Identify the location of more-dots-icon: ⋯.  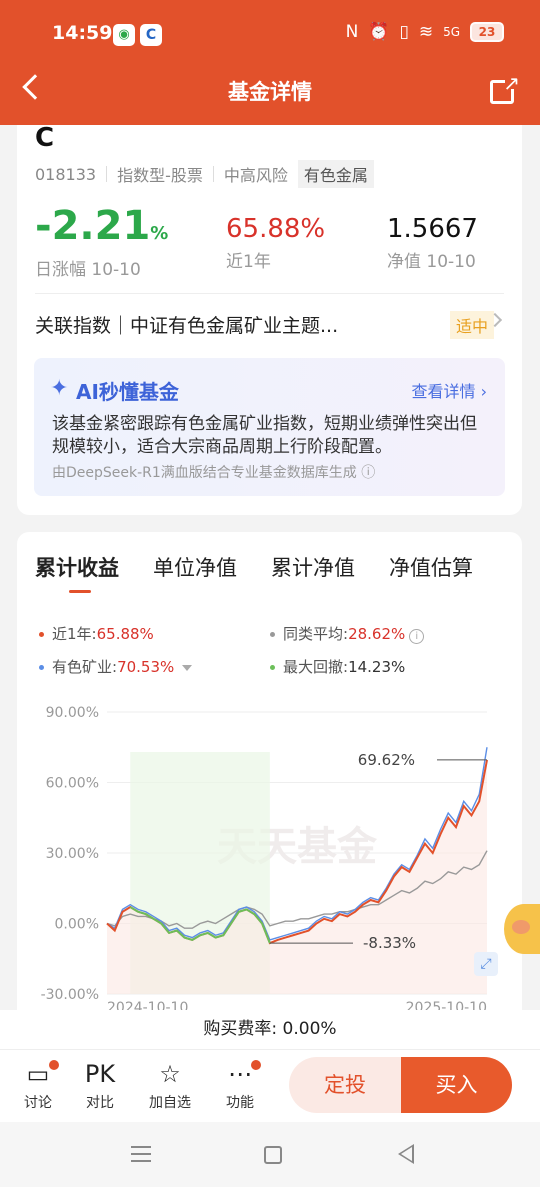
(240, 1074).